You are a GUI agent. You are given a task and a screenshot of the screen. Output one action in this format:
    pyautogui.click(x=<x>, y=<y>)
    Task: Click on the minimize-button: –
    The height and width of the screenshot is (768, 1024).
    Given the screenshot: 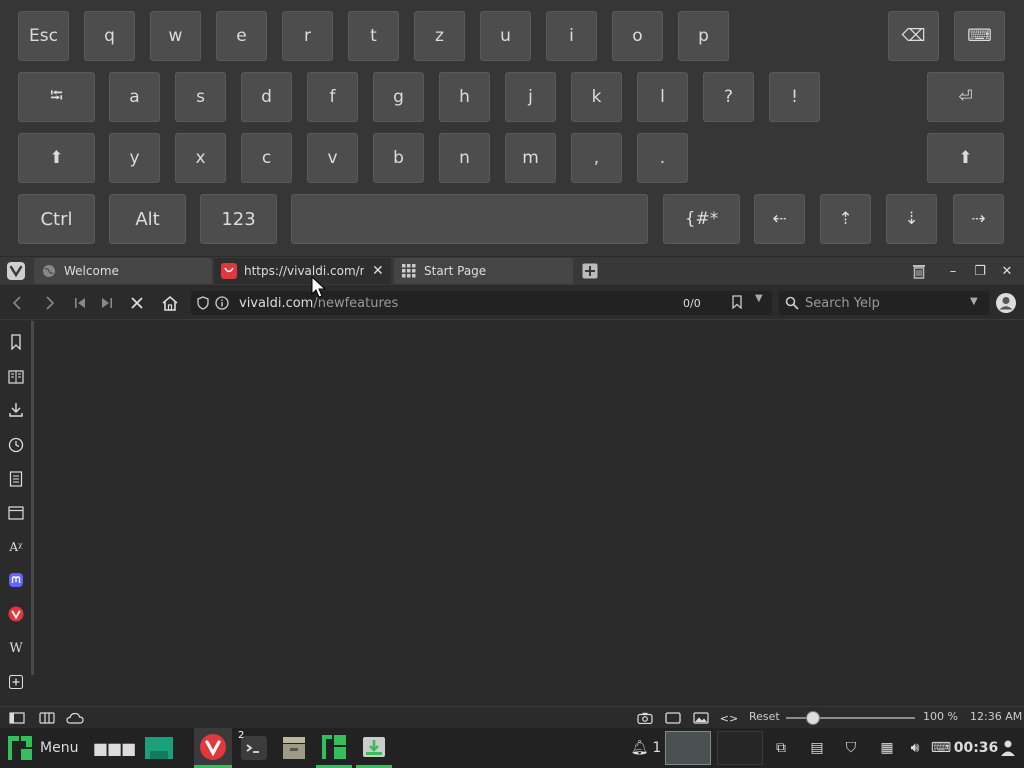 What is the action you would take?
    pyautogui.click(x=953, y=271)
    